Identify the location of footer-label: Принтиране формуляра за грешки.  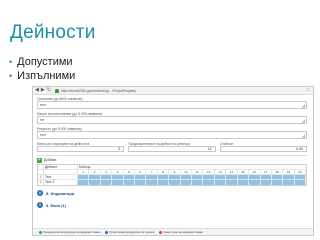
(132, 232).